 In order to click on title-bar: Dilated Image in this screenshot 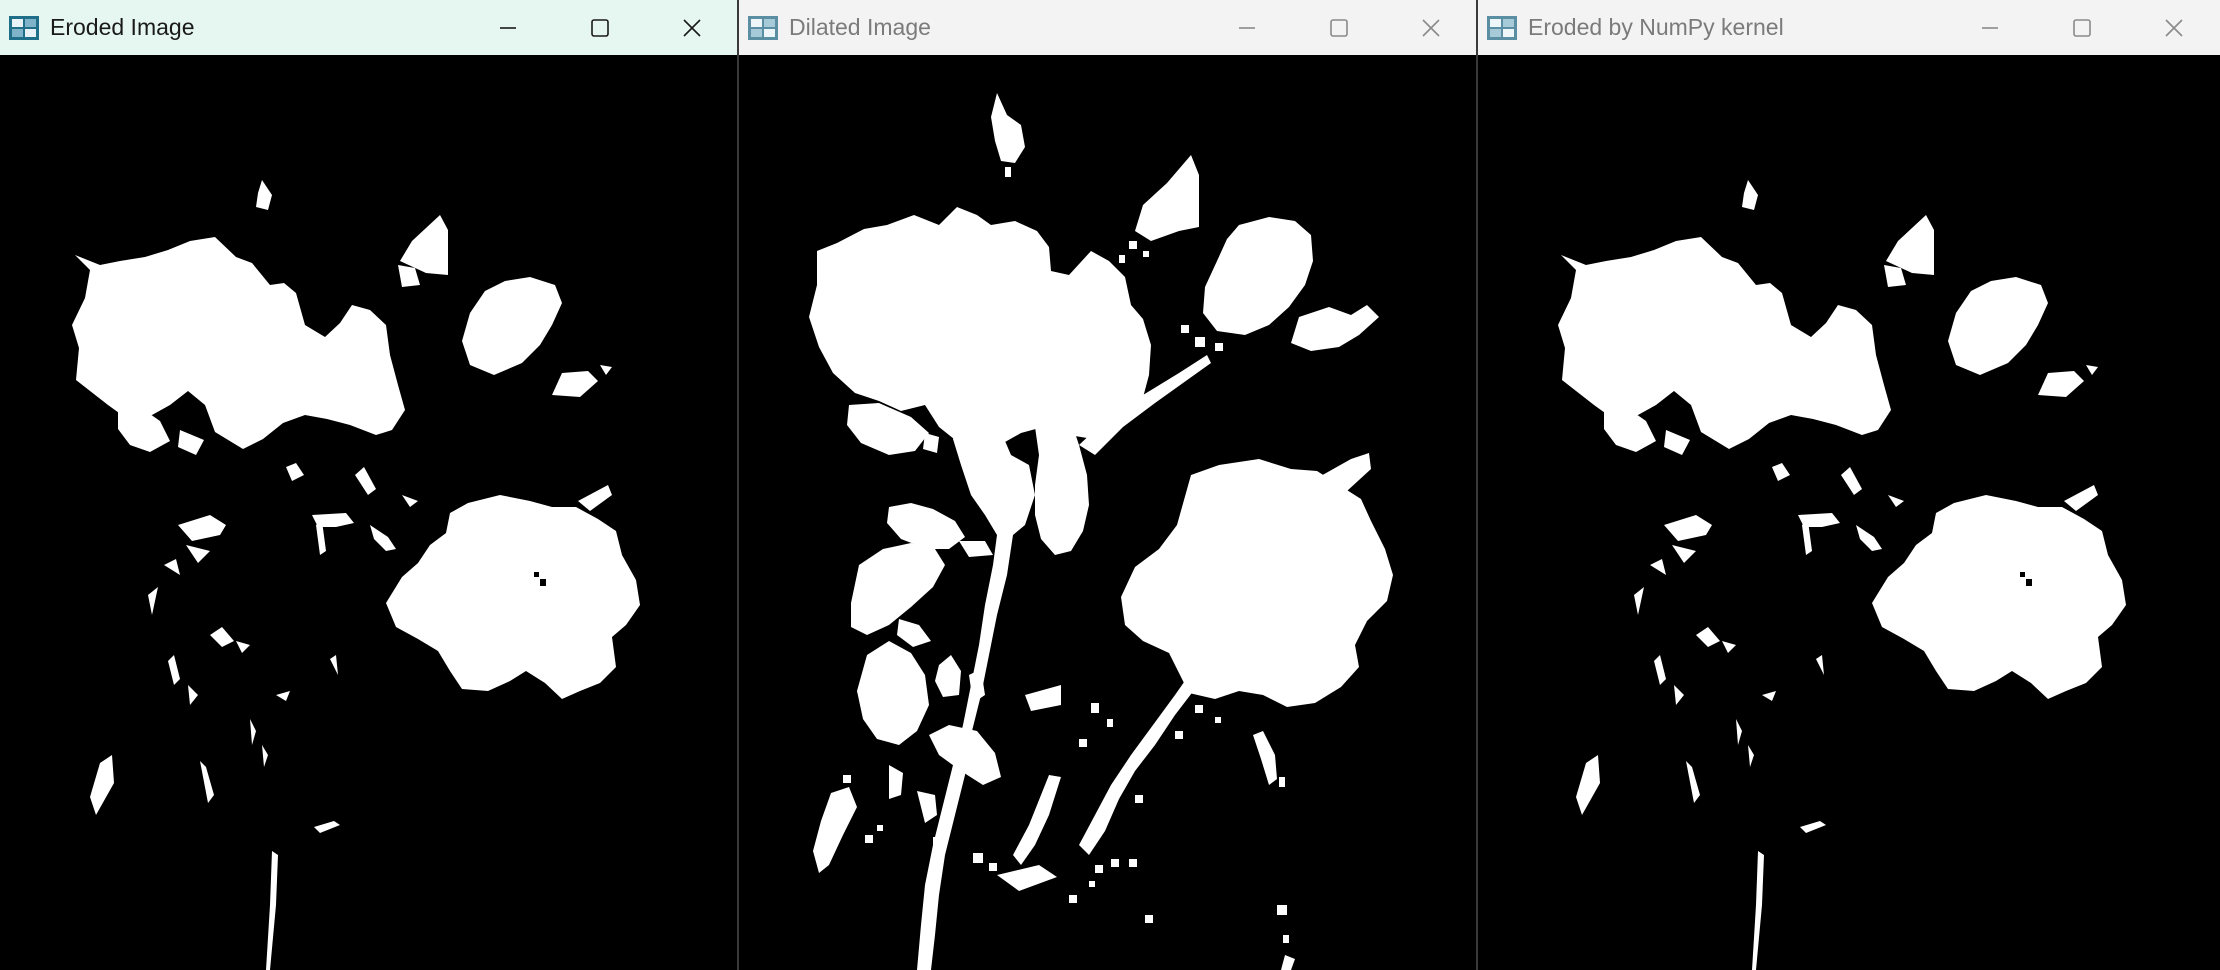, I will do `click(1108, 27)`.